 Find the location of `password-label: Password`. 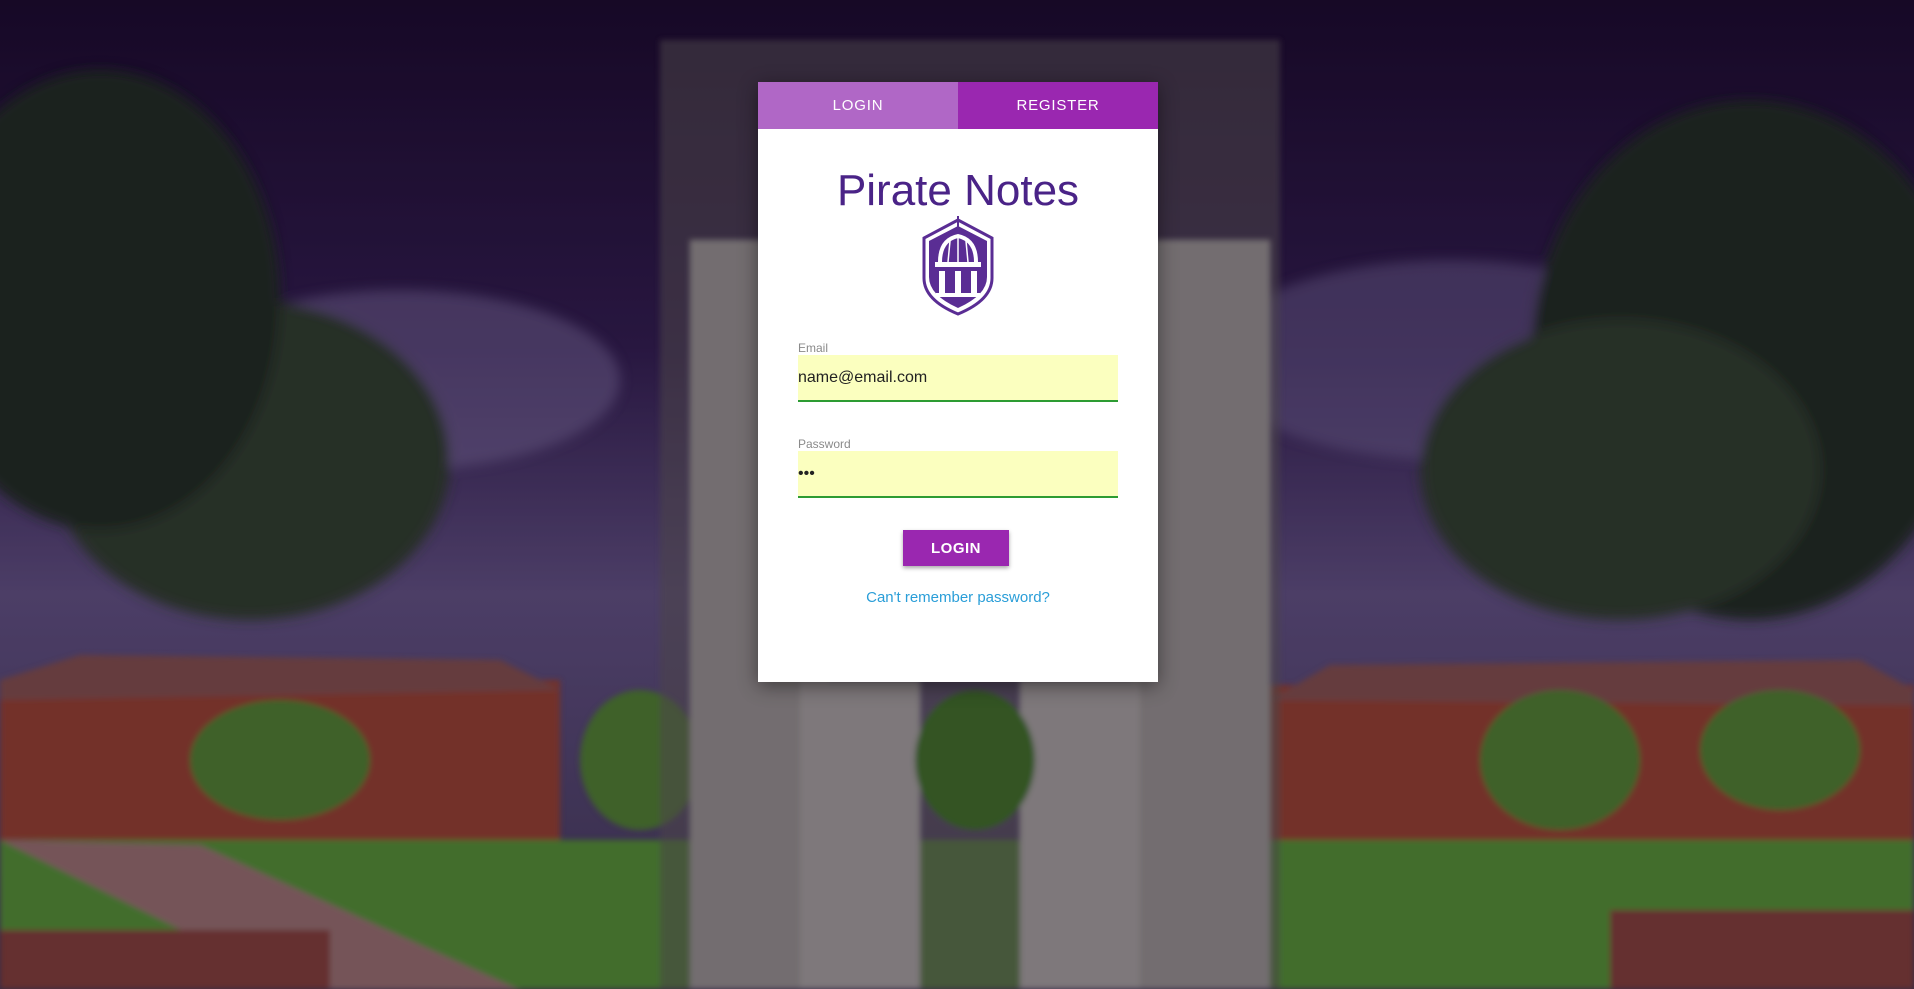

password-label: Password is located at coordinates (824, 444).